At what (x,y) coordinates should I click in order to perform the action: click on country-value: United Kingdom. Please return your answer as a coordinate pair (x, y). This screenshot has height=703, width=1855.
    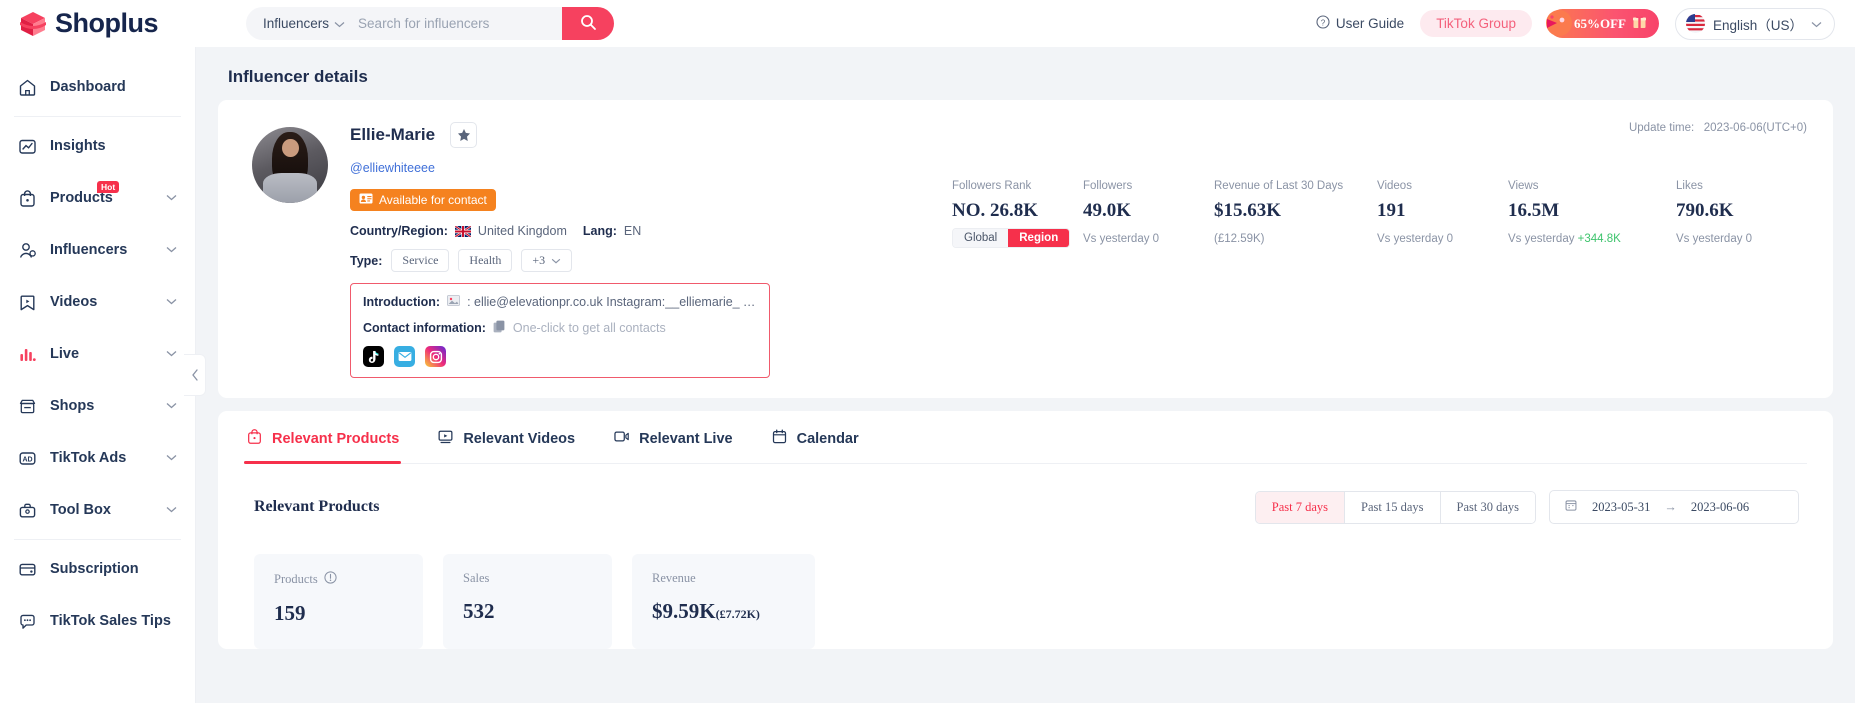
    Looking at the image, I should click on (522, 231).